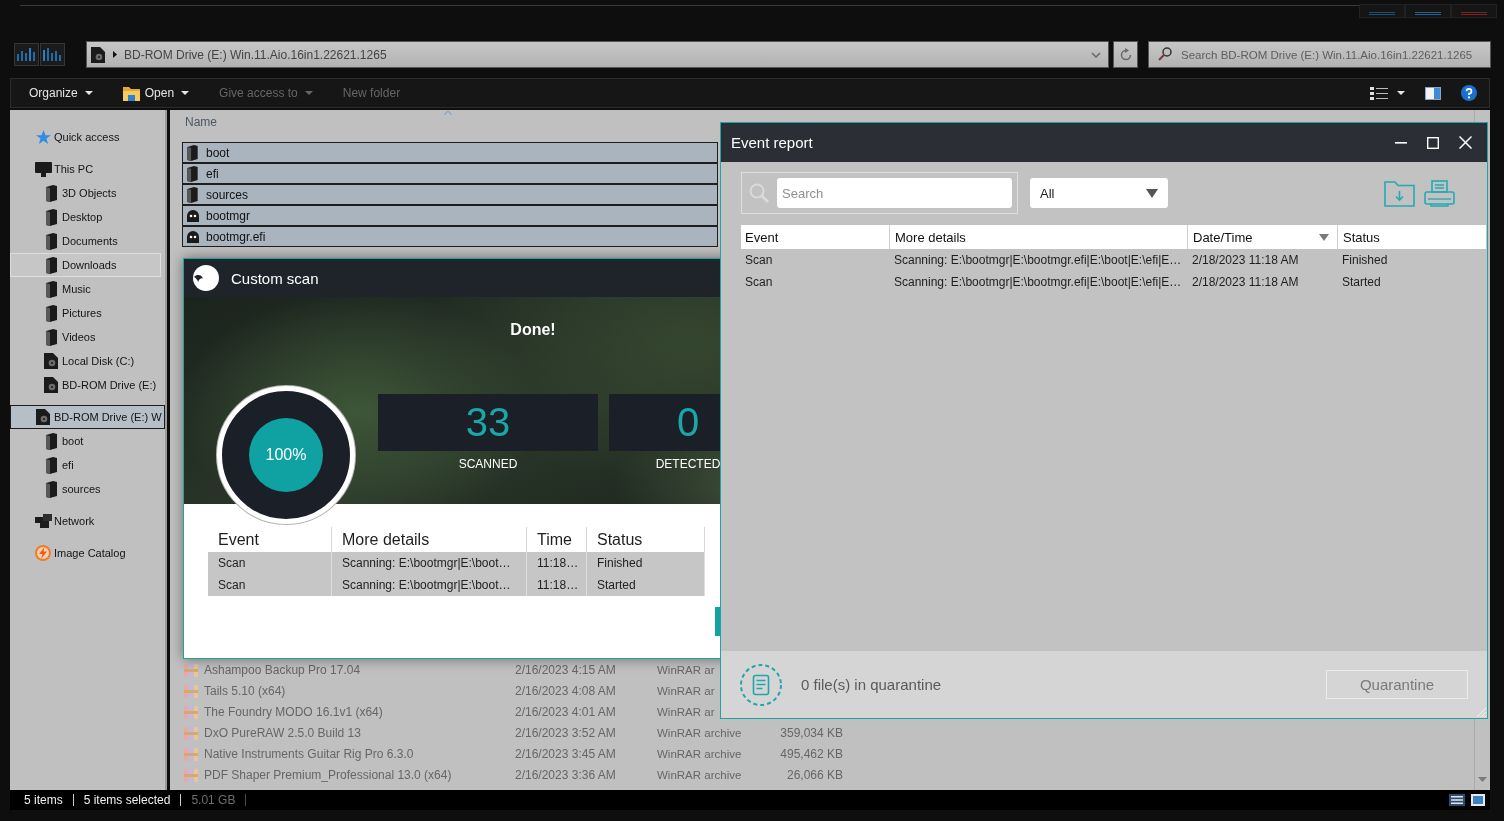 The height and width of the screenshot is (821, 1504). I want to click on sidebar-item: BD-ROM Drive (E:) W, so click(87, 417).